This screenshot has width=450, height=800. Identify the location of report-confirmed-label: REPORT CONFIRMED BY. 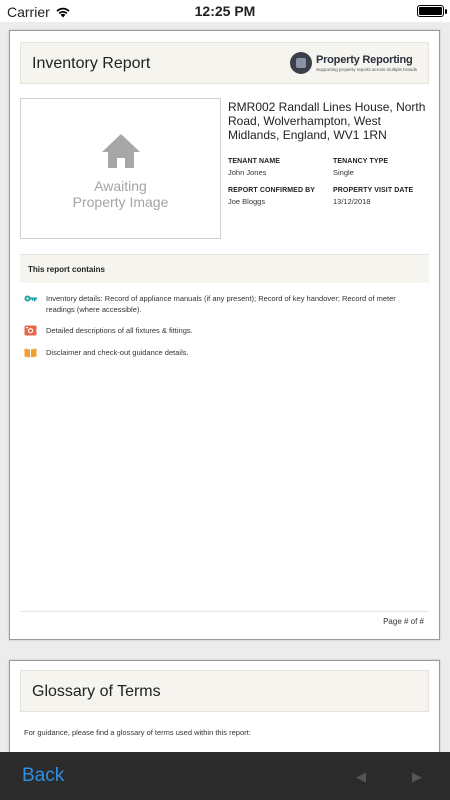
(272, 190).